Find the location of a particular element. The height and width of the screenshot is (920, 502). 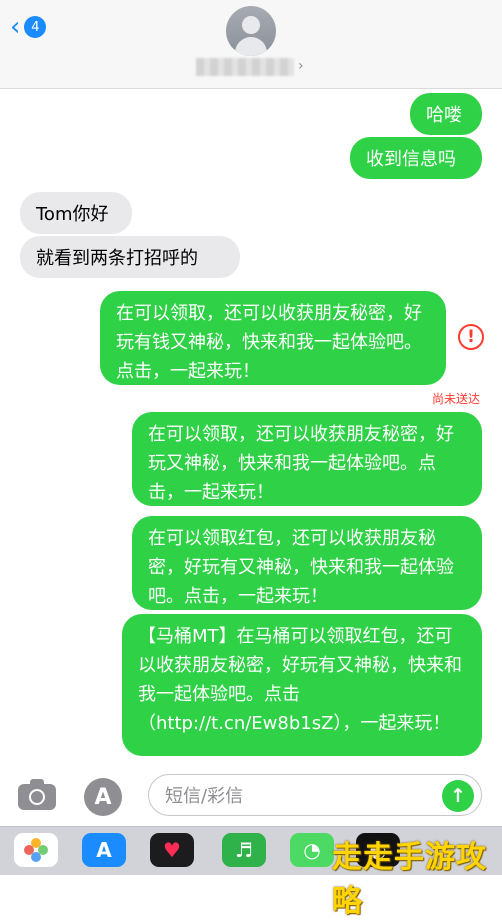

send-failed-icon: ! is located at coordinates (471, 337).